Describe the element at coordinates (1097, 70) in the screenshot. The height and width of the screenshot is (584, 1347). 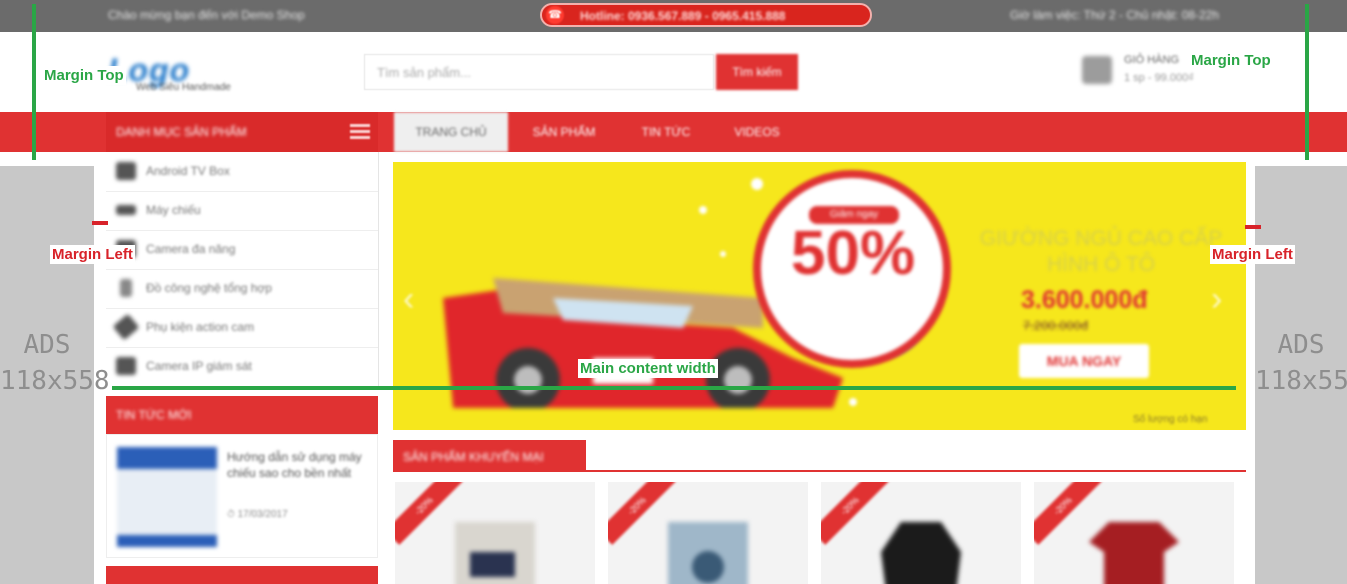
I see `basket-icon` at that location.